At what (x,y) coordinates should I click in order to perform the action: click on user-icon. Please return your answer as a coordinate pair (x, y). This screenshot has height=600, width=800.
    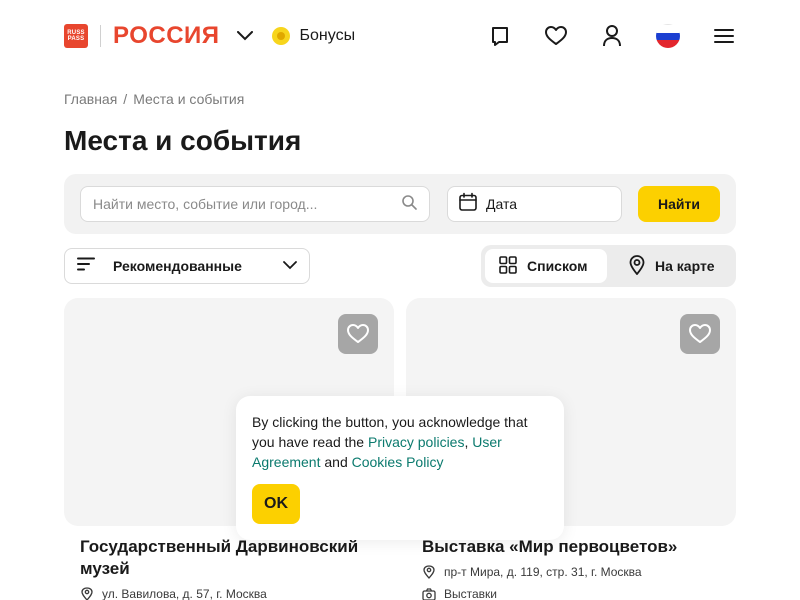
    Looking at the image, I should click on (612, 36).